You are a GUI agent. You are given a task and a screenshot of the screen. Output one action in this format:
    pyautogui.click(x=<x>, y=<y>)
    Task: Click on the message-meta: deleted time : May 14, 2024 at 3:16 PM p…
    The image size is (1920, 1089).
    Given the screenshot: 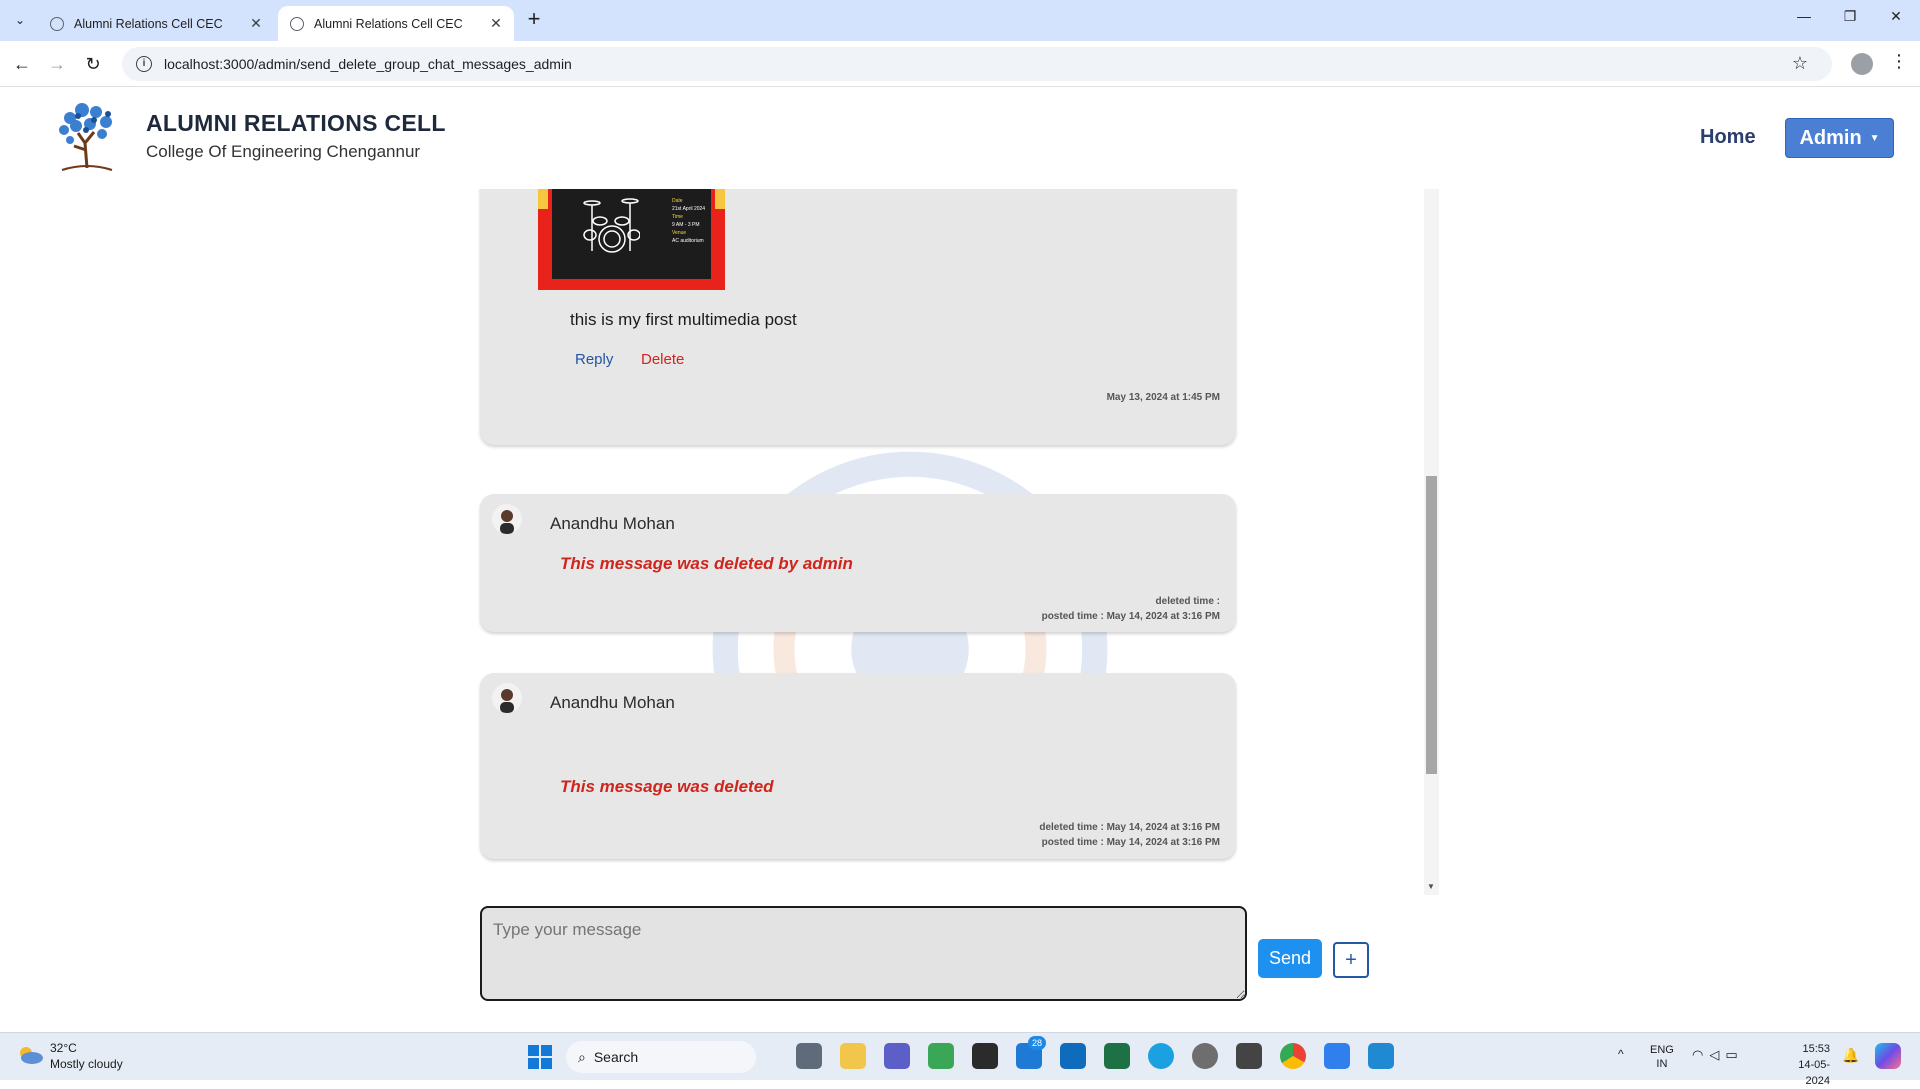 What is the action you would take?
    pyautogui.click(x=1129, y=835)
    